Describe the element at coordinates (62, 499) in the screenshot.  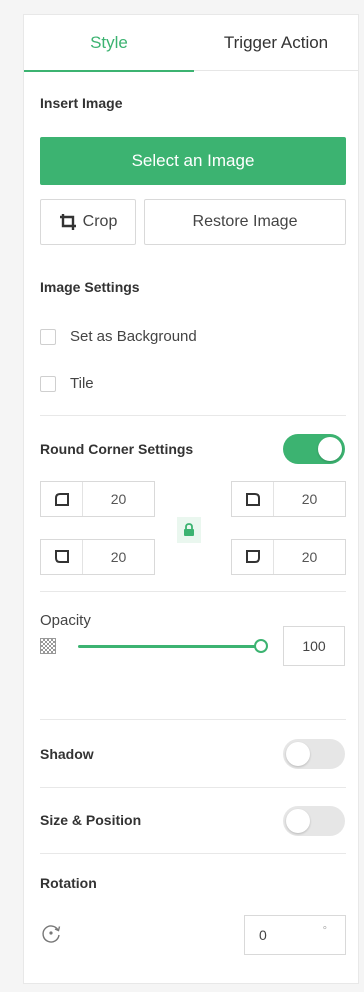
I see `corner-top-left-icon` at that location.